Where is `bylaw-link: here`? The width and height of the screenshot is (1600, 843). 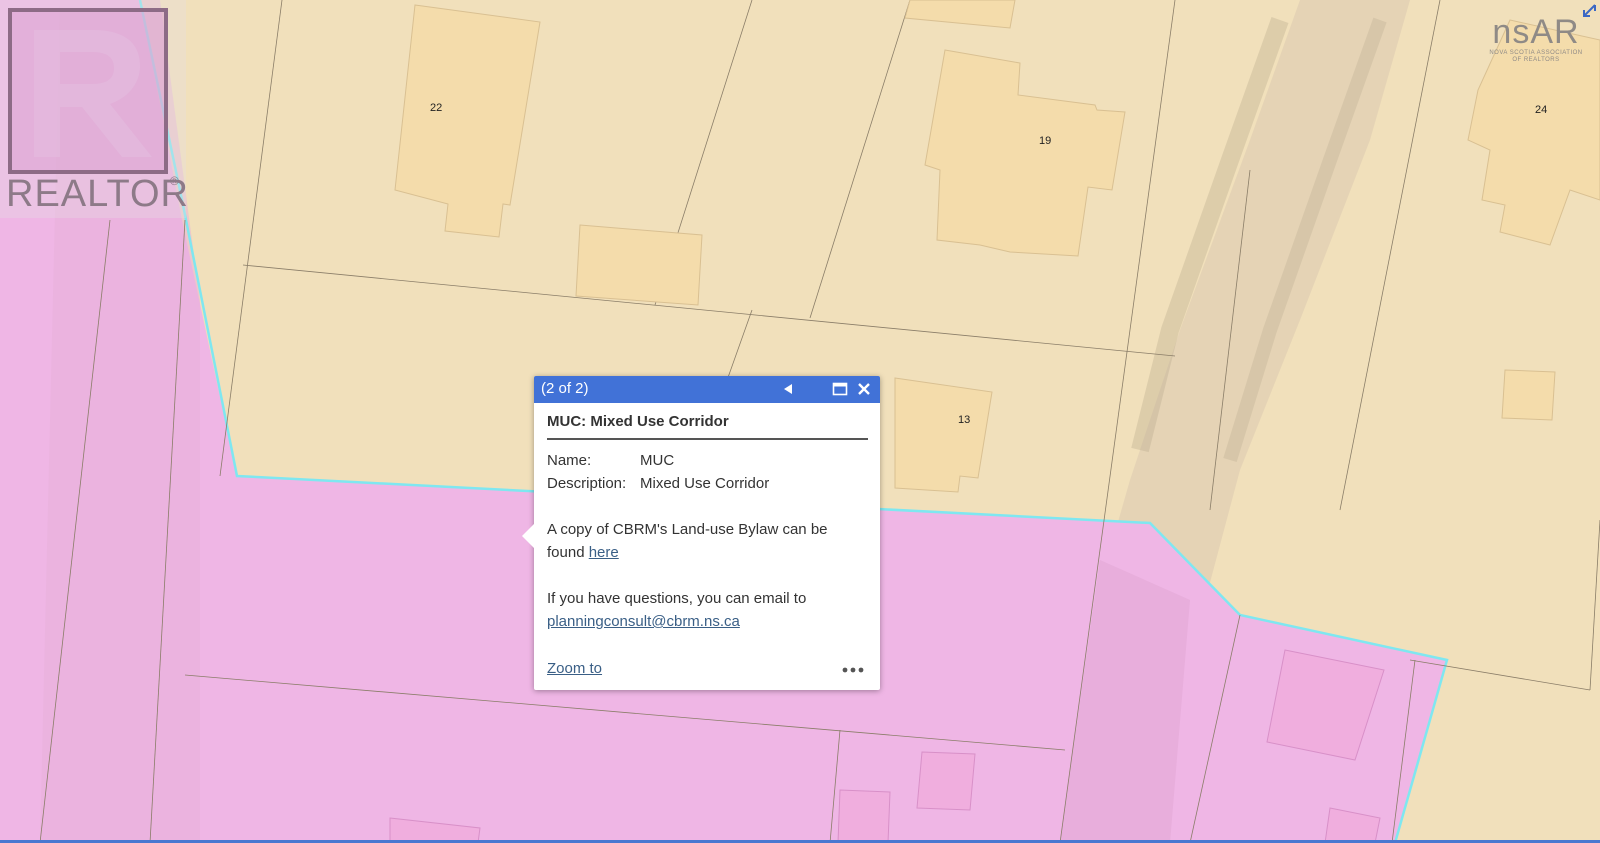 bylaw-link: here is located at coordinates (604, 552).